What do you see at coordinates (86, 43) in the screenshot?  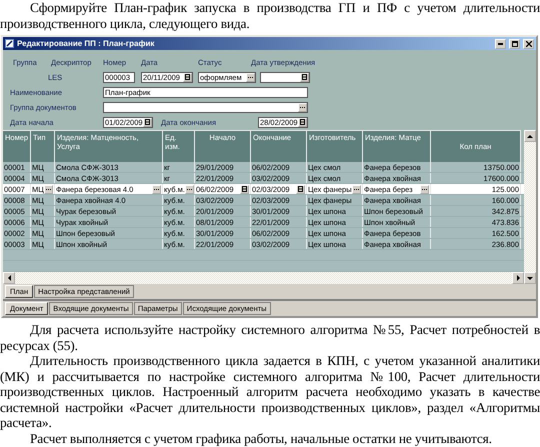 I see `window-title: Редактирование ПП : План-график` at bounding box center [86, 43].